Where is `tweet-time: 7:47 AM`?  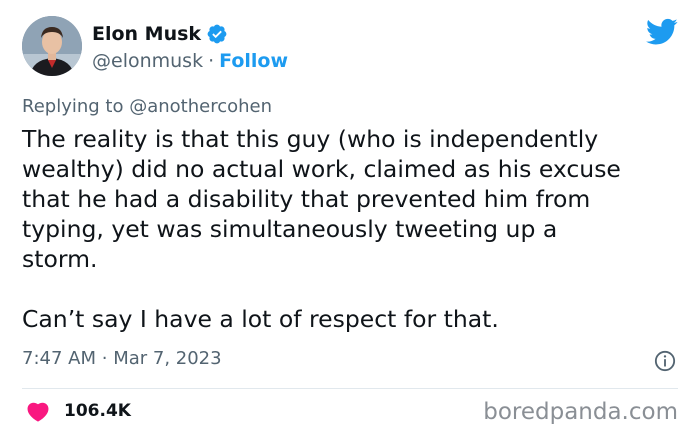
tweet-time: 7:47 AM is located at coordinates (59, 358).